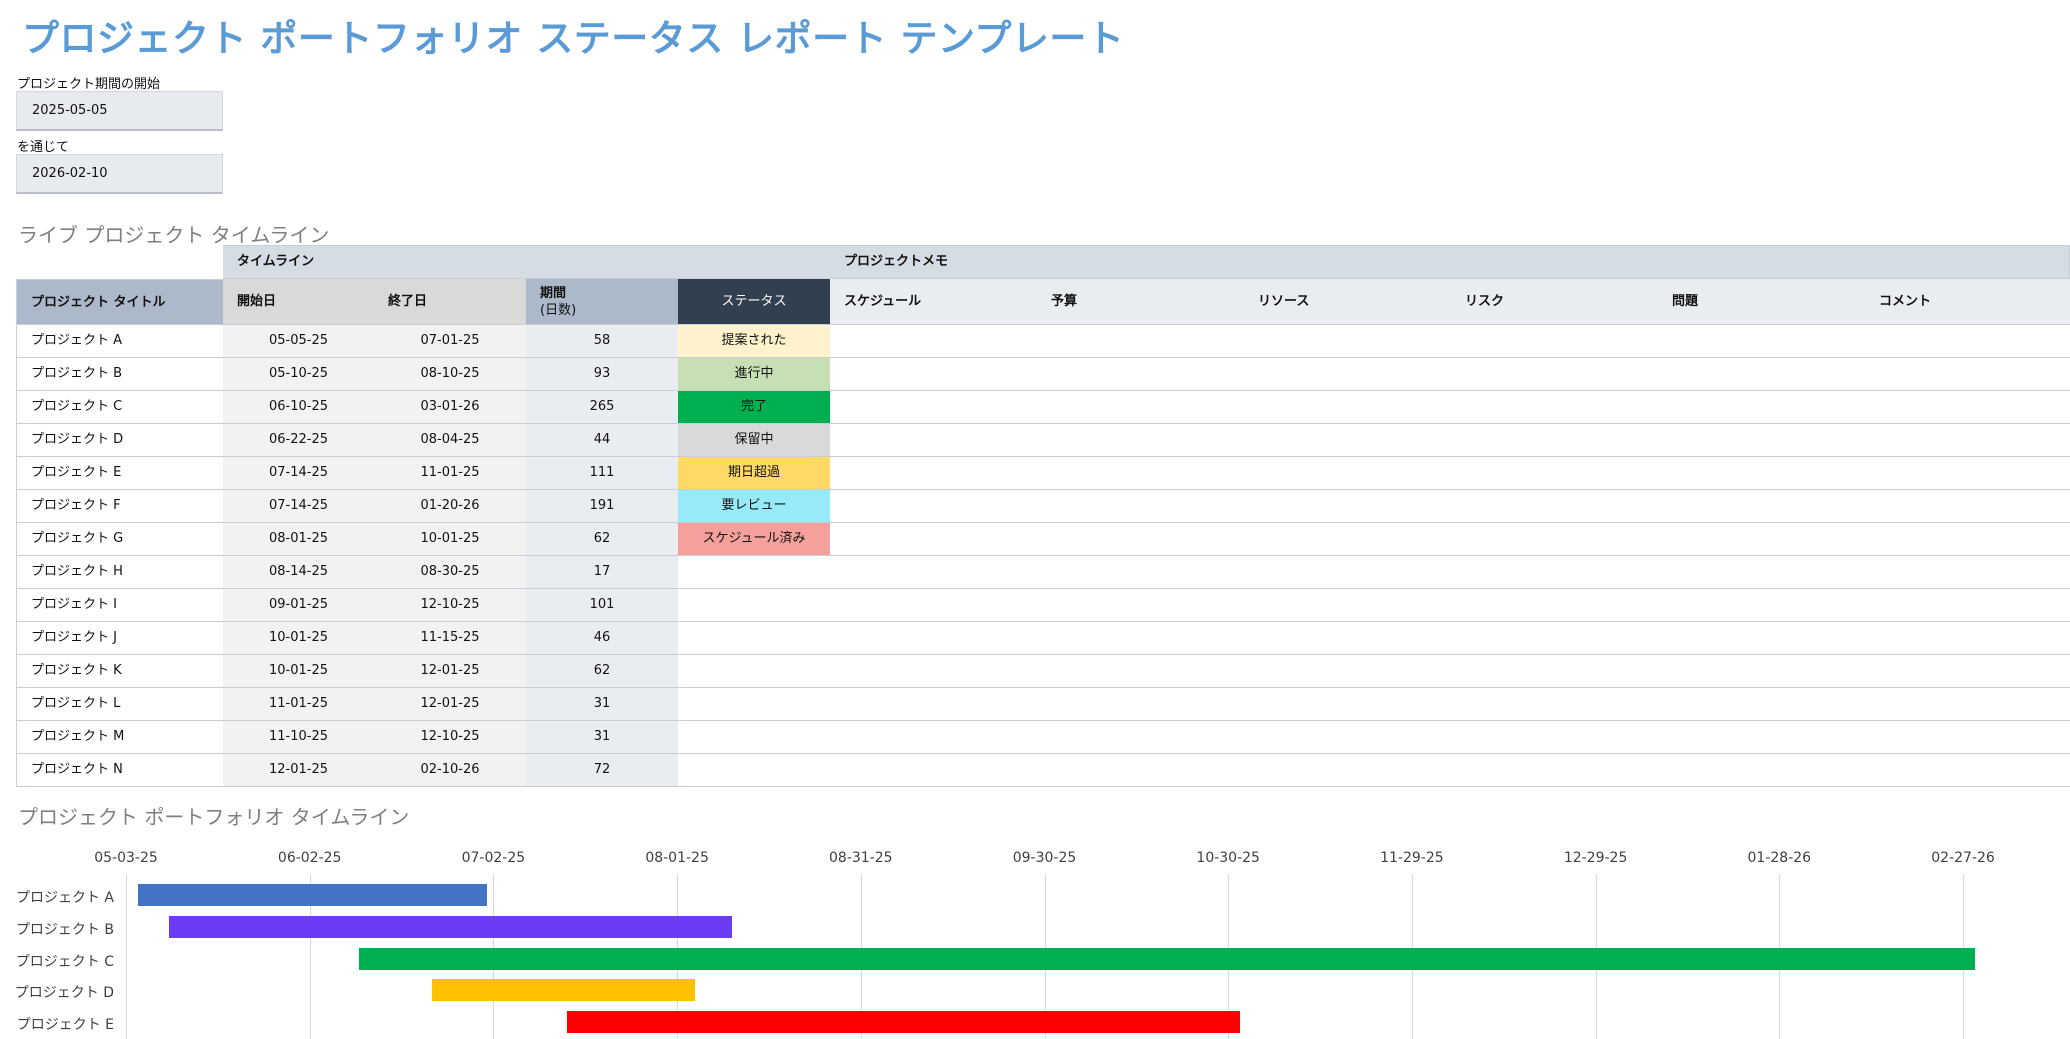  Describe the element at coordinates (299, 770) in the screenshot. I see `cell-start-date: 12-01-25` at that location.